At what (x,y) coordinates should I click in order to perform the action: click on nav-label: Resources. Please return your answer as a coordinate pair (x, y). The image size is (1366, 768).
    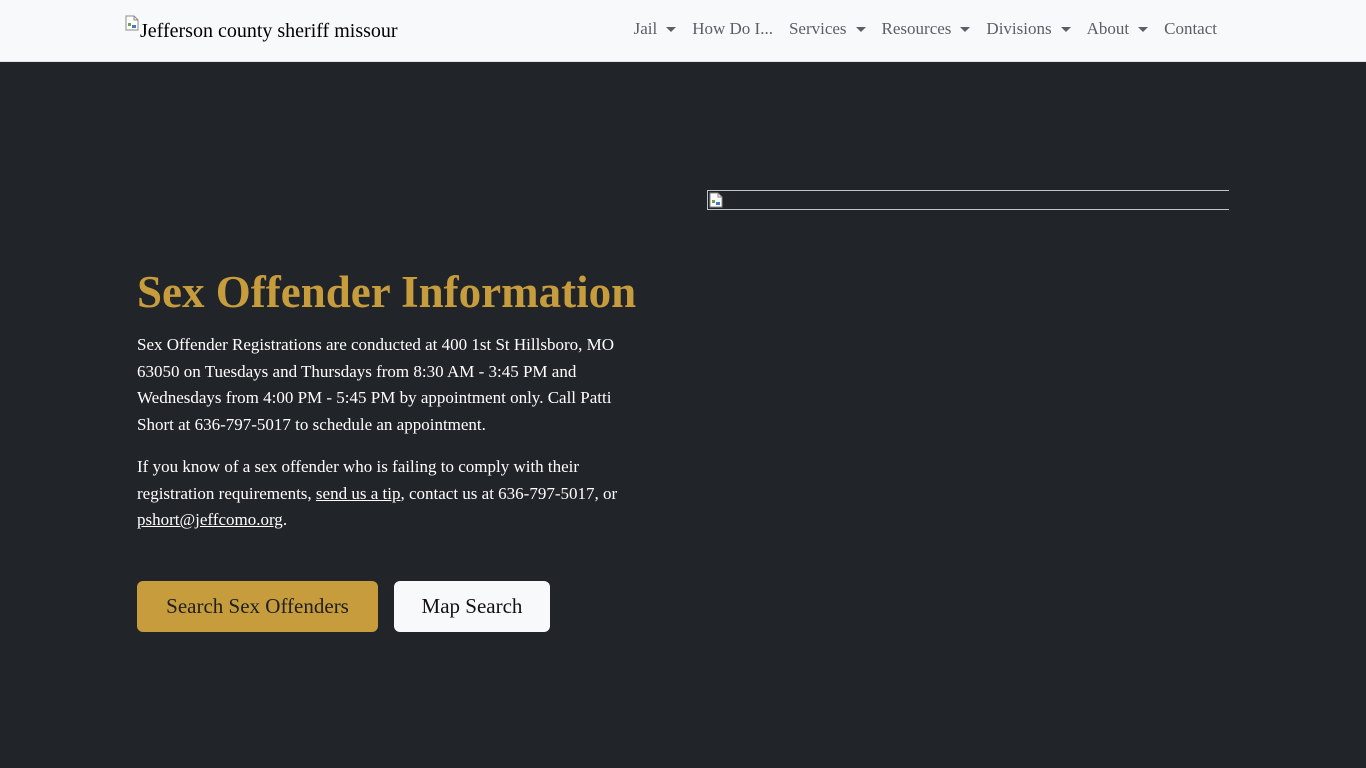
    Looking at the image, I should click on (916, 28).